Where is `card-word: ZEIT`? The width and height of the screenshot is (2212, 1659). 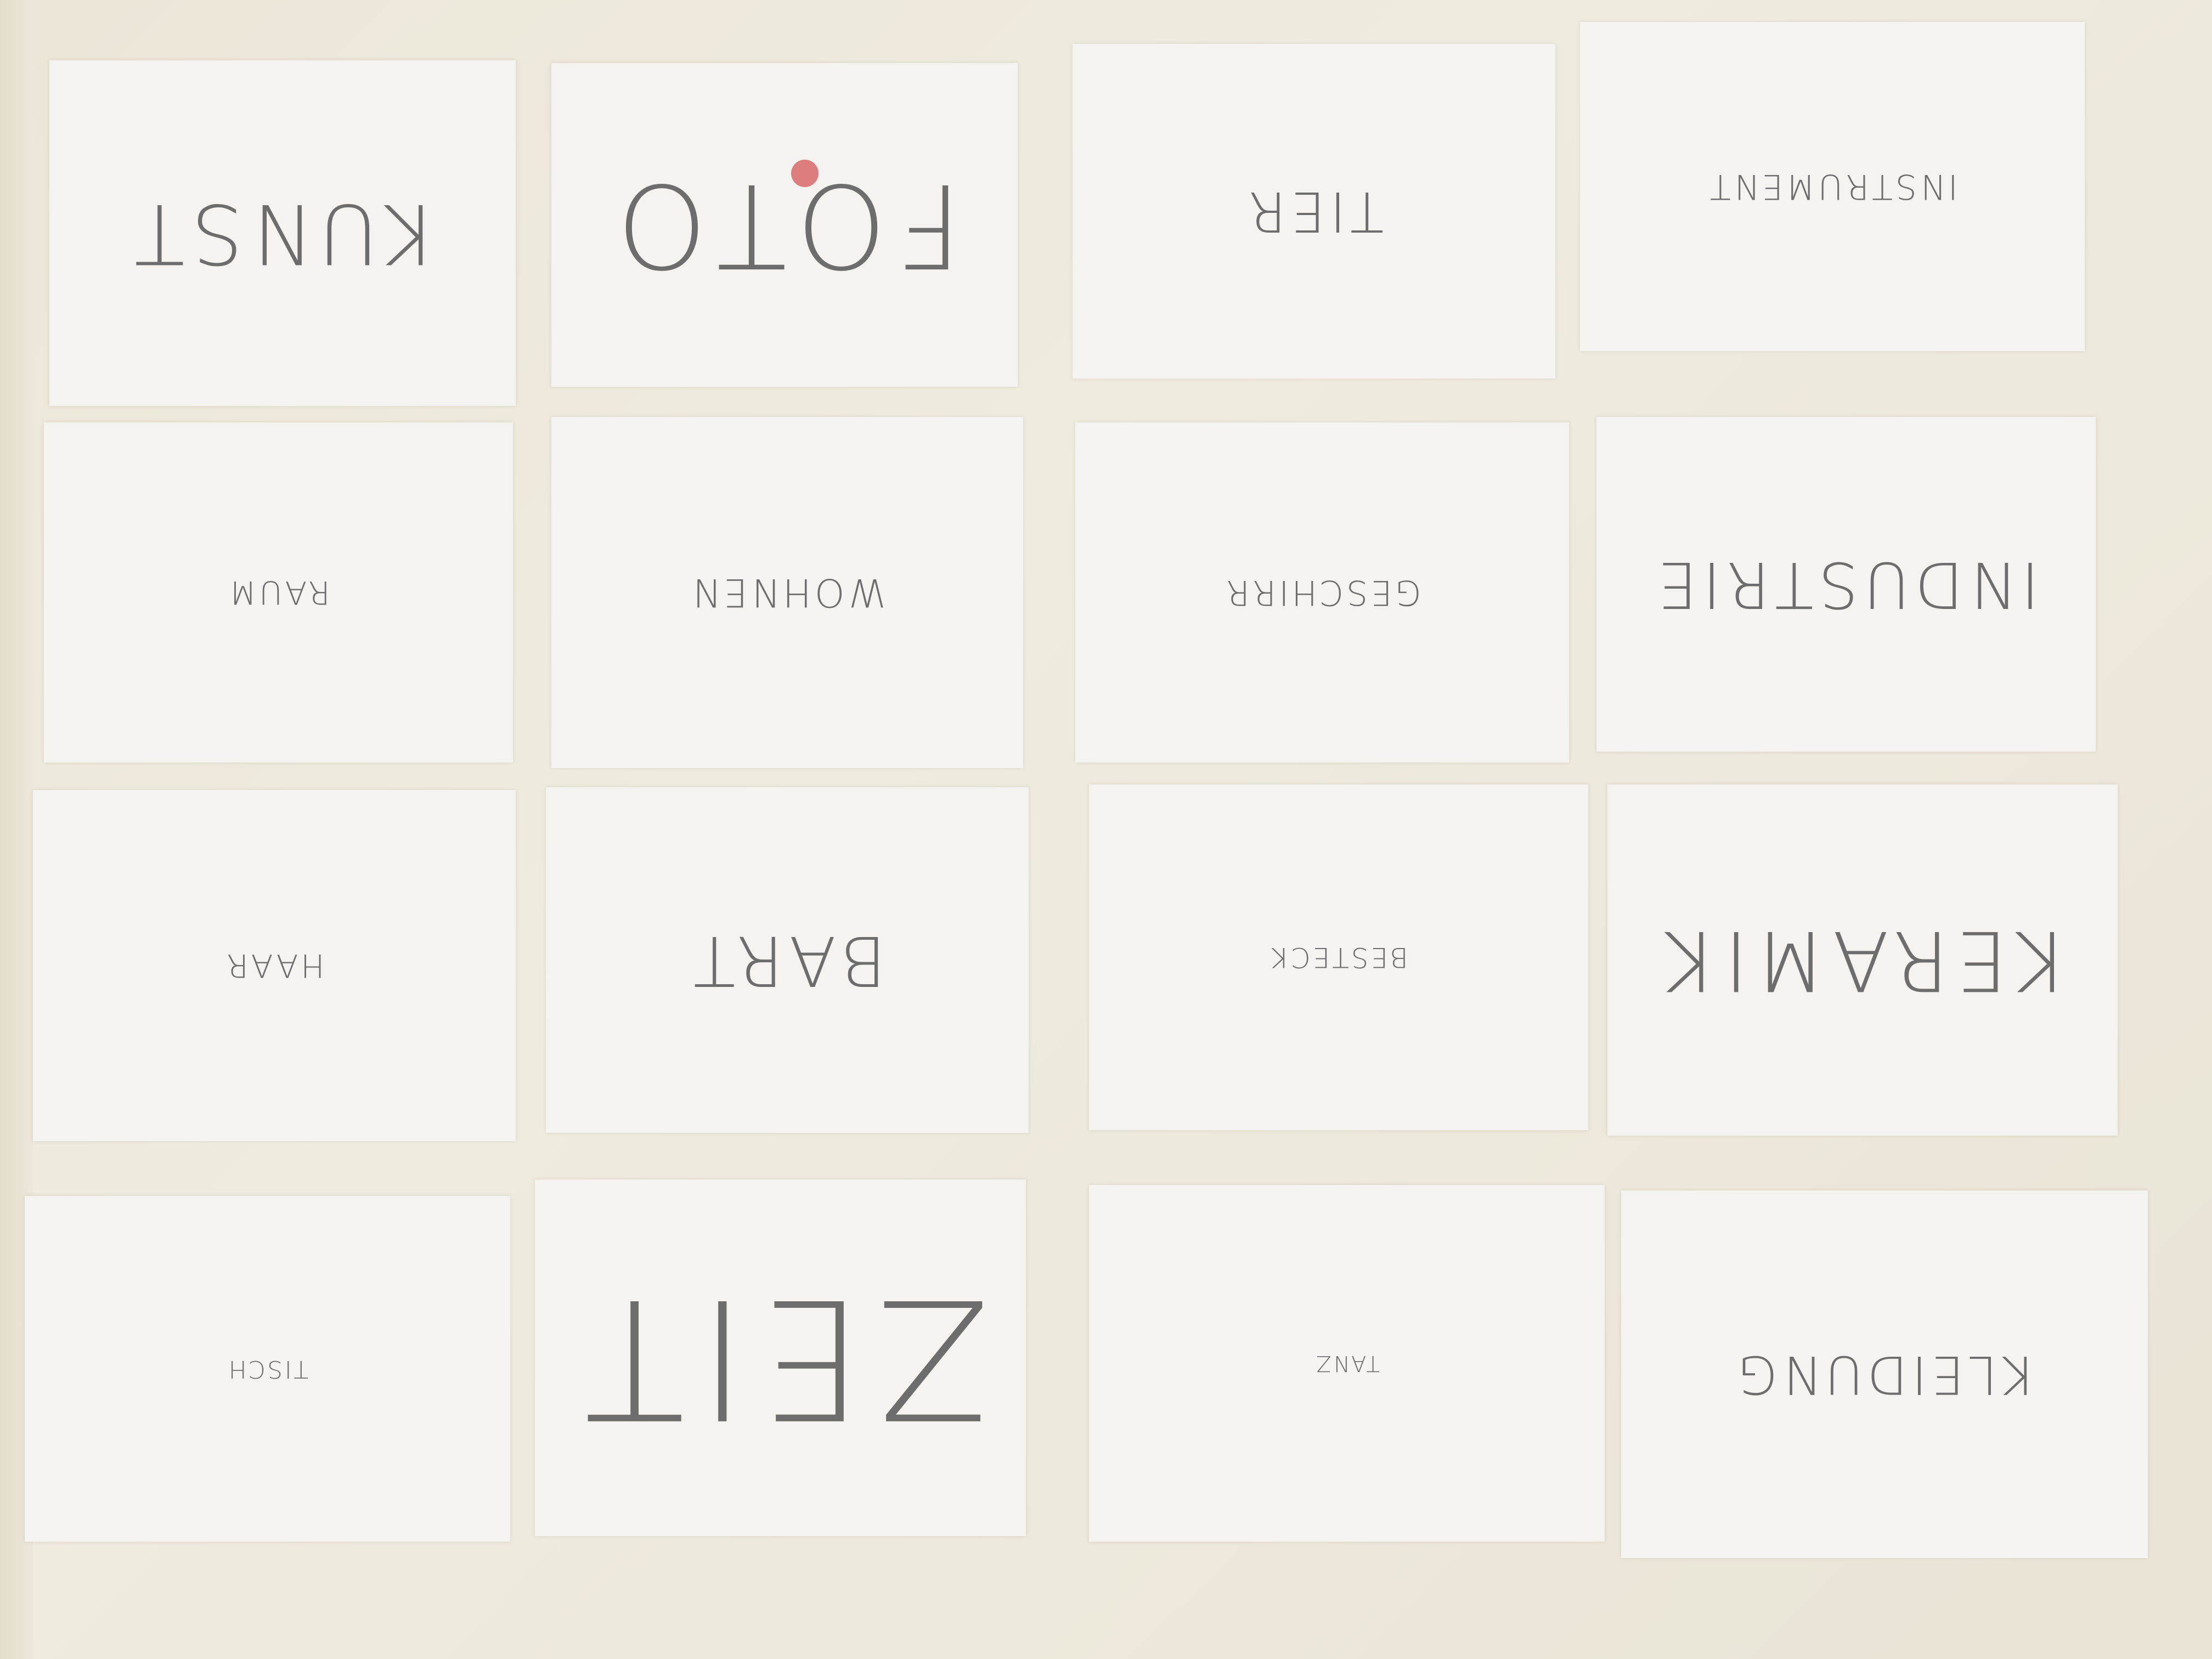 card-word: ZEIT is located at coordinates (780, 1358).